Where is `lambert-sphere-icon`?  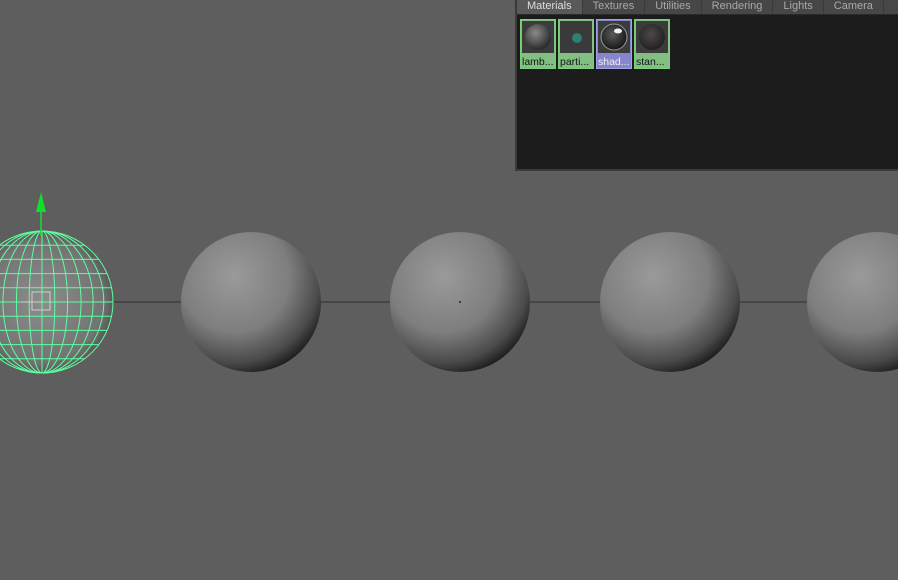 lambert-sphere-icon is located at coordinates (538, 37).